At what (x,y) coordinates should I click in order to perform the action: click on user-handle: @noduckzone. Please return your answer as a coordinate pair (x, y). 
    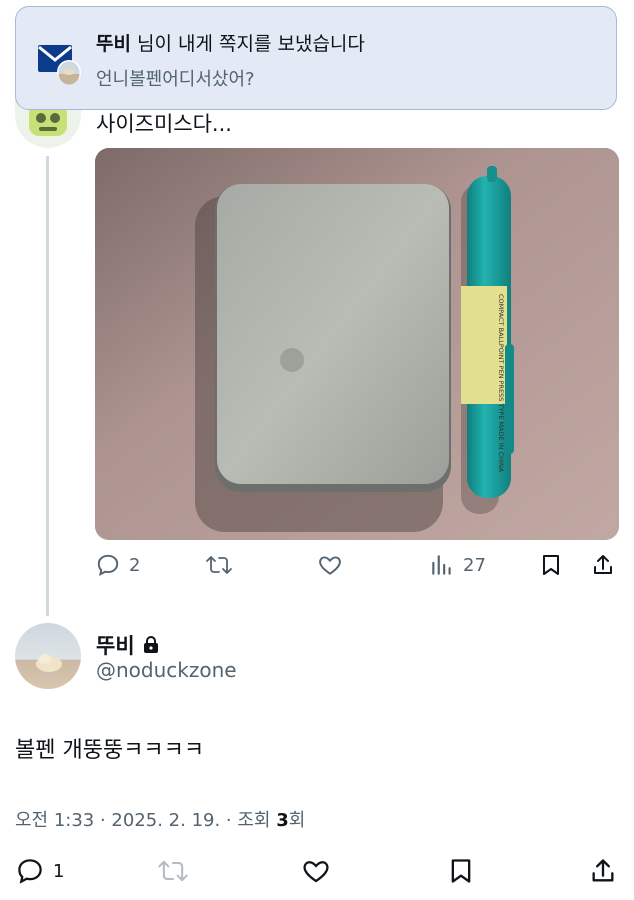
    Looking at the image, I should click on (166, 670).